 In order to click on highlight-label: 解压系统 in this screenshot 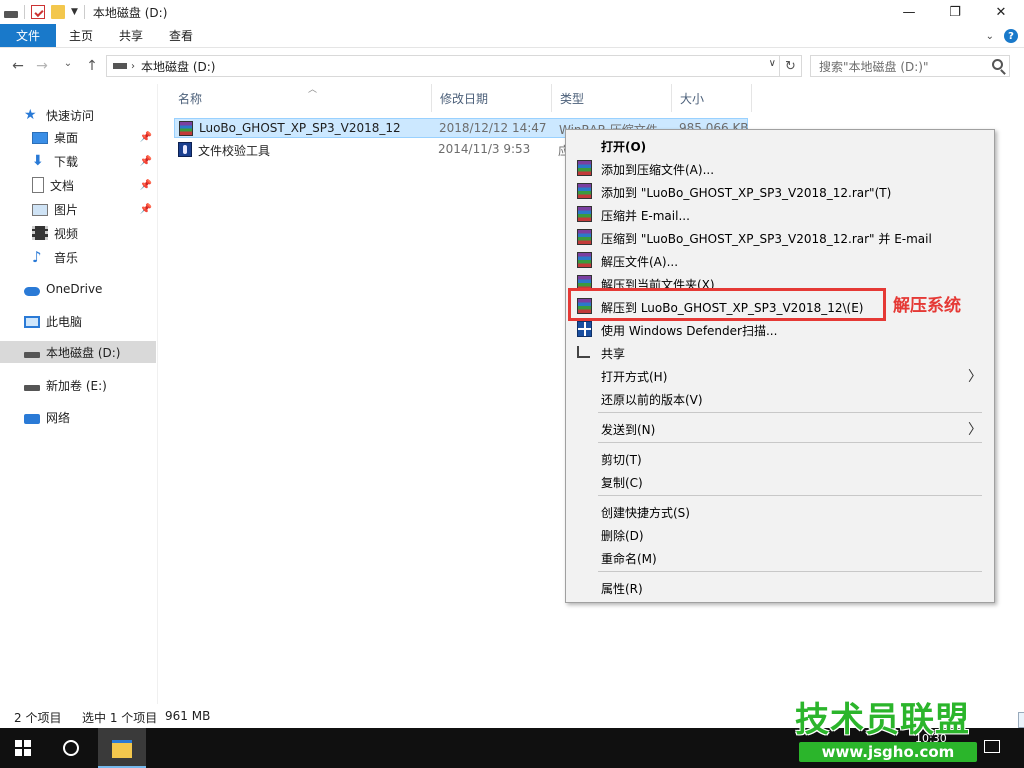, I will do `click(927, 306)`.